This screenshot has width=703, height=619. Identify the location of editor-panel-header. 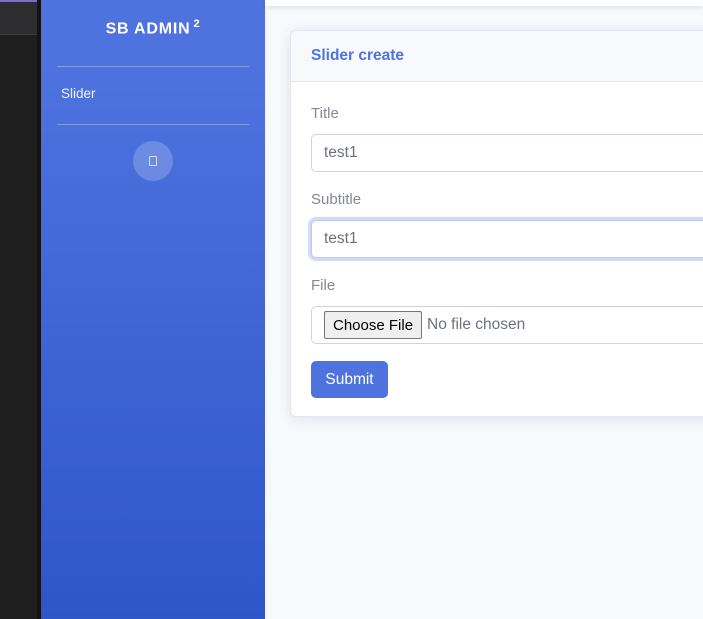
(18, 17).